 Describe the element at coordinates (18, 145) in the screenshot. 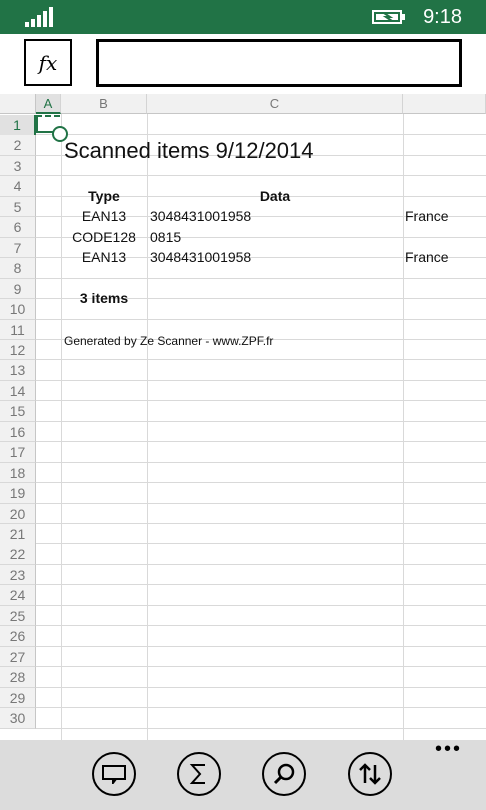

I see `row-header-2: 2` at that location.